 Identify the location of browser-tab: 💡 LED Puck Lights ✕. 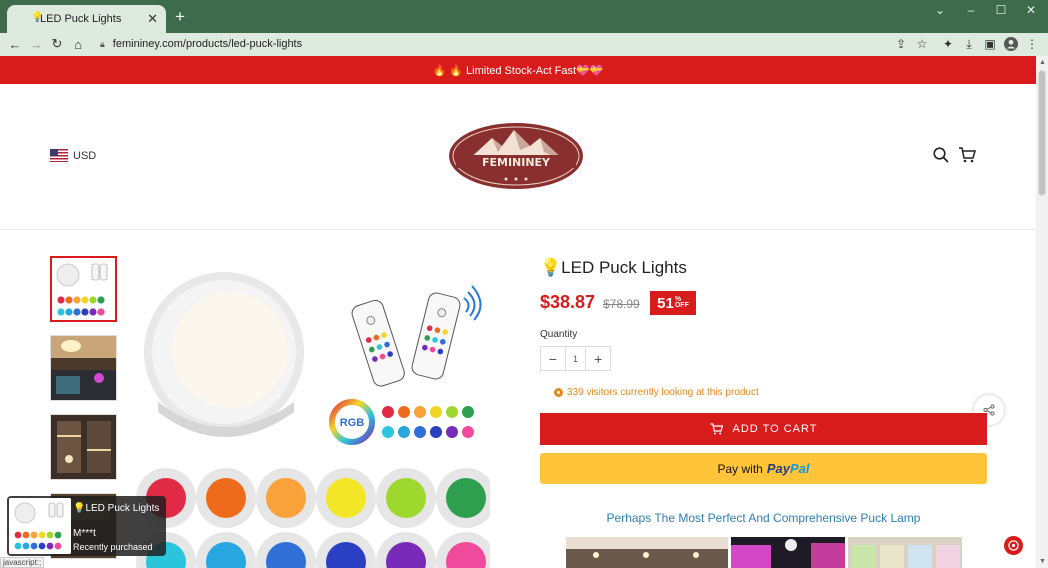
(86, 19).